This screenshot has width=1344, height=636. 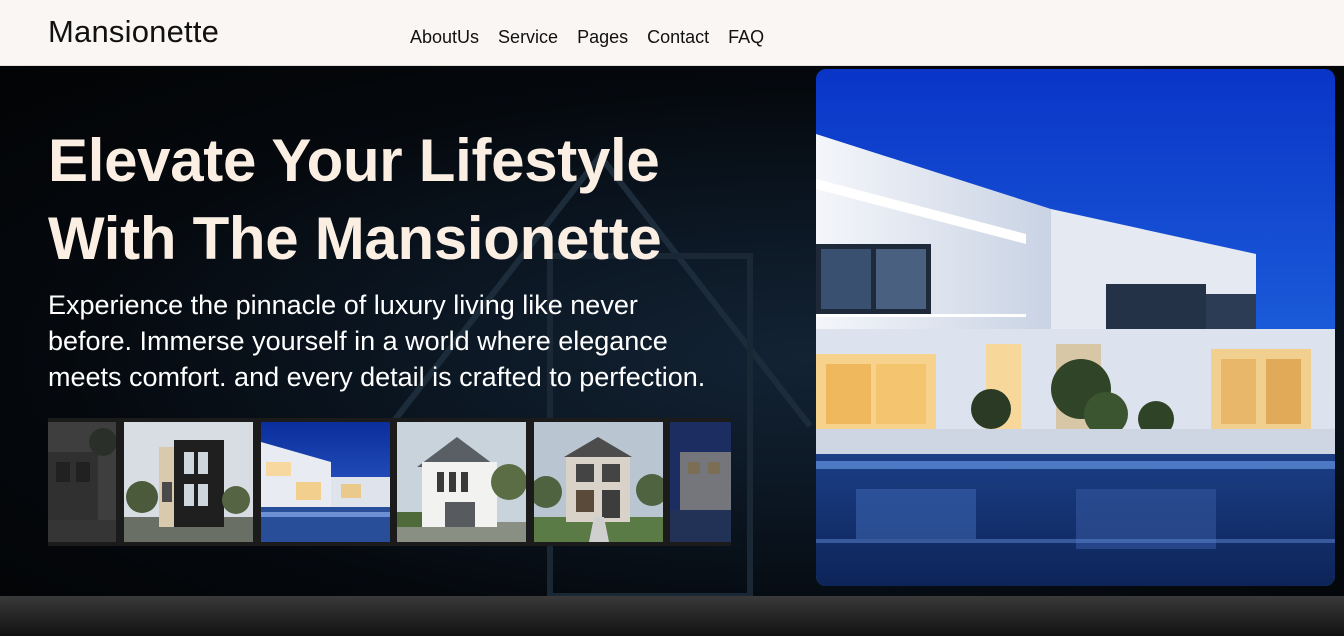 I want to click on nav-link-pages: Pages, so click(x=602, y=37).